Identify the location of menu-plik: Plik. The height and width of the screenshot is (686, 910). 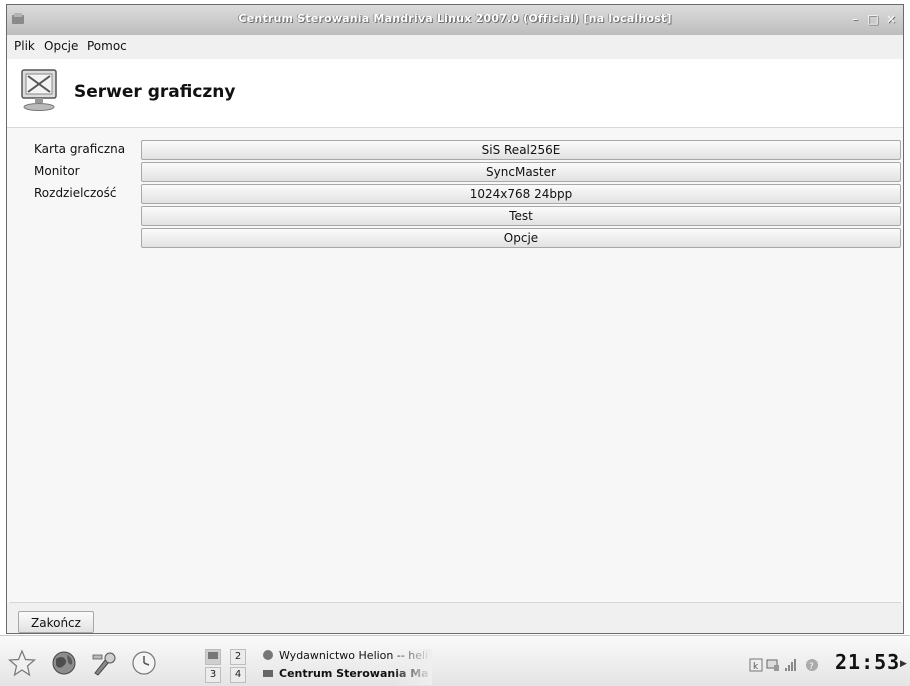
(24, 46).